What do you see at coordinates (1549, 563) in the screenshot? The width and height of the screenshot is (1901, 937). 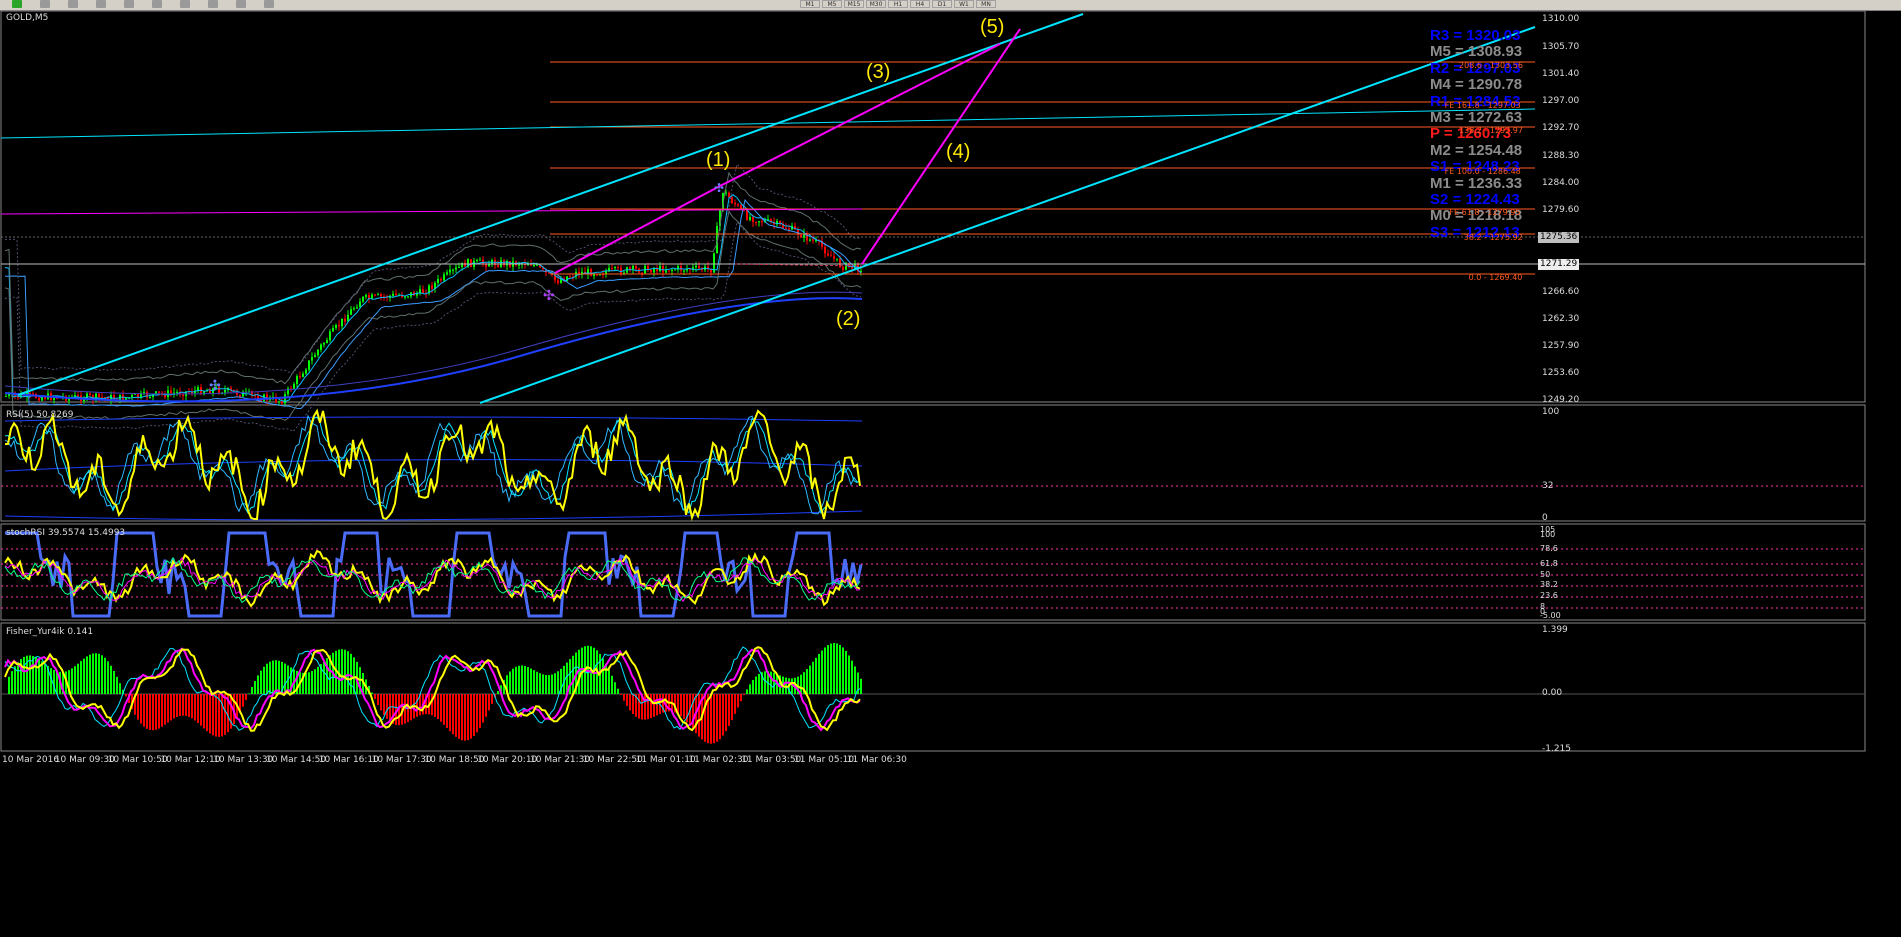 I see `stochrsi-axis-tick: 61.8` at bounding box center [1549, 563].